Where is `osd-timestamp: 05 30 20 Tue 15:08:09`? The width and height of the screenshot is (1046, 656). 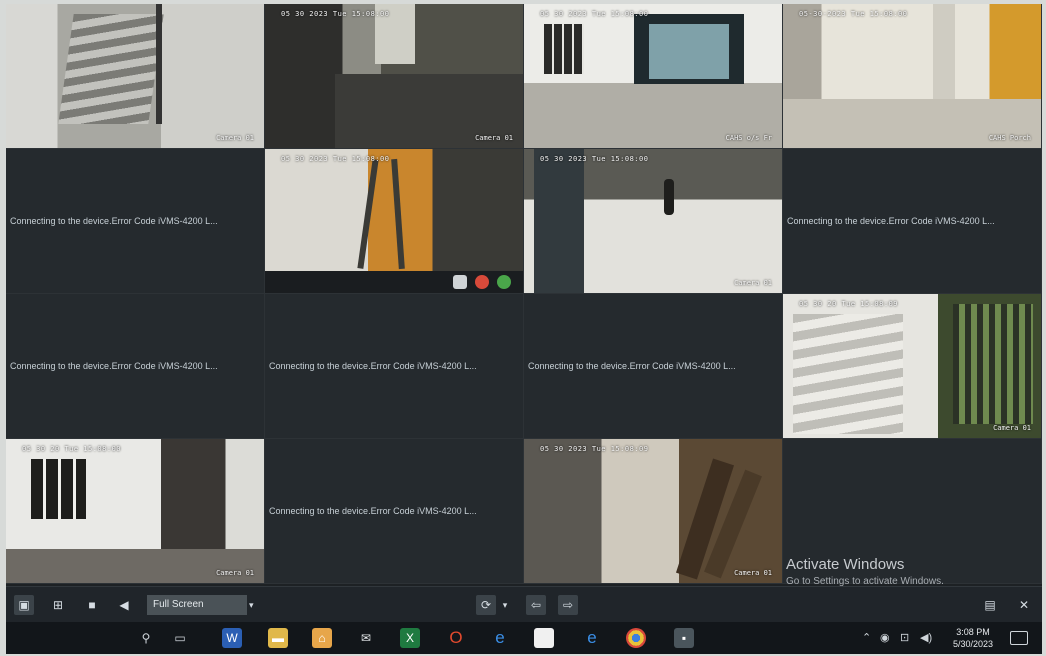
osd-timestamp: 05 30 20 Tue 15:08:09 is located at coordinates (849, 304).